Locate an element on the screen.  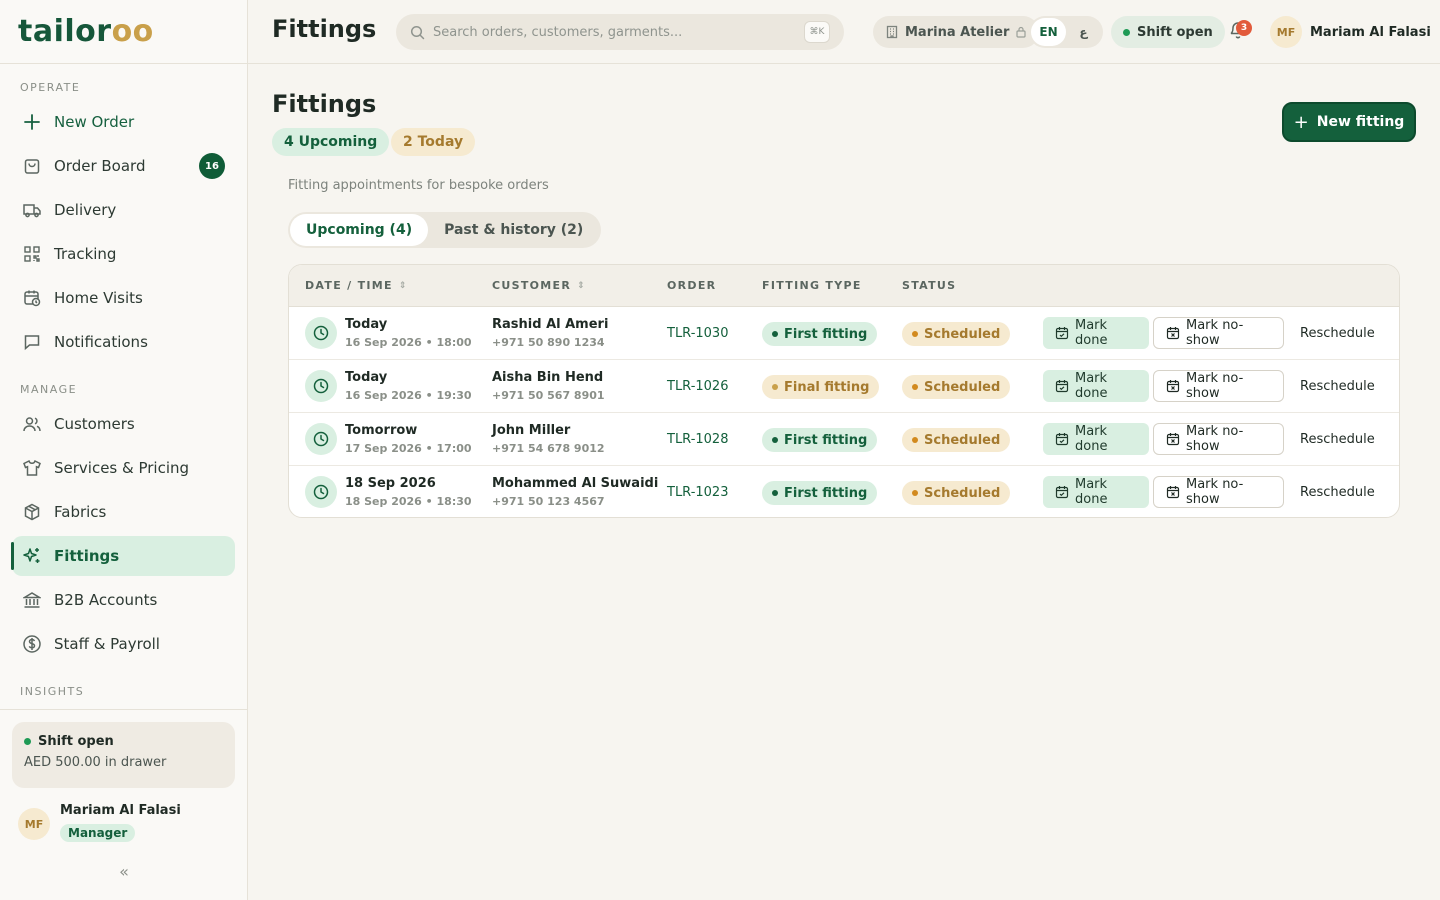
lang-ar-option: ع is located at coordinates (1083, 32).